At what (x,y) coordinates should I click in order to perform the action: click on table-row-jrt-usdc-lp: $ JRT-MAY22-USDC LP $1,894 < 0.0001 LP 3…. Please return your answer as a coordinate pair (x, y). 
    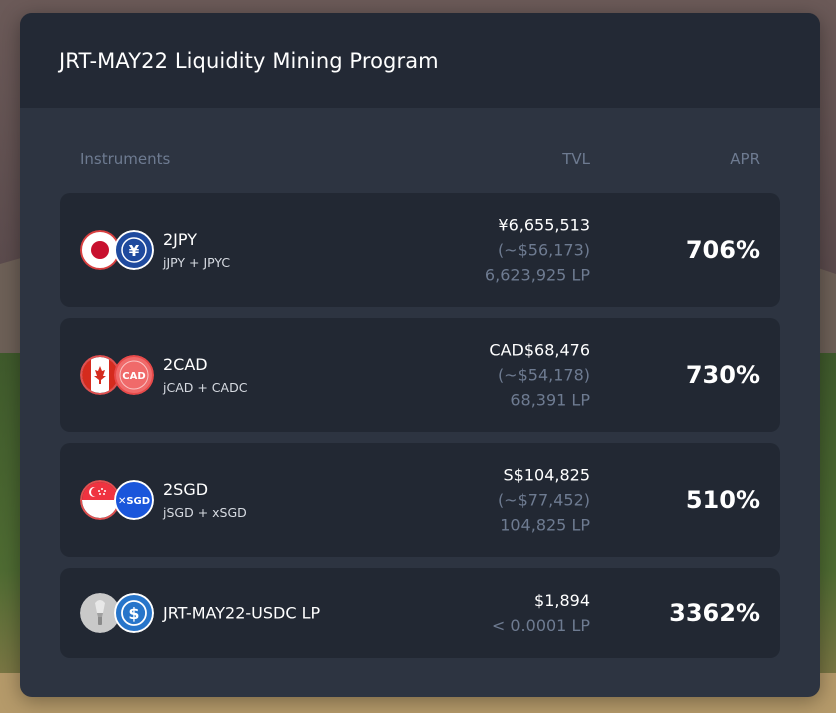
    Looking at the image, I should click on (420, 613).